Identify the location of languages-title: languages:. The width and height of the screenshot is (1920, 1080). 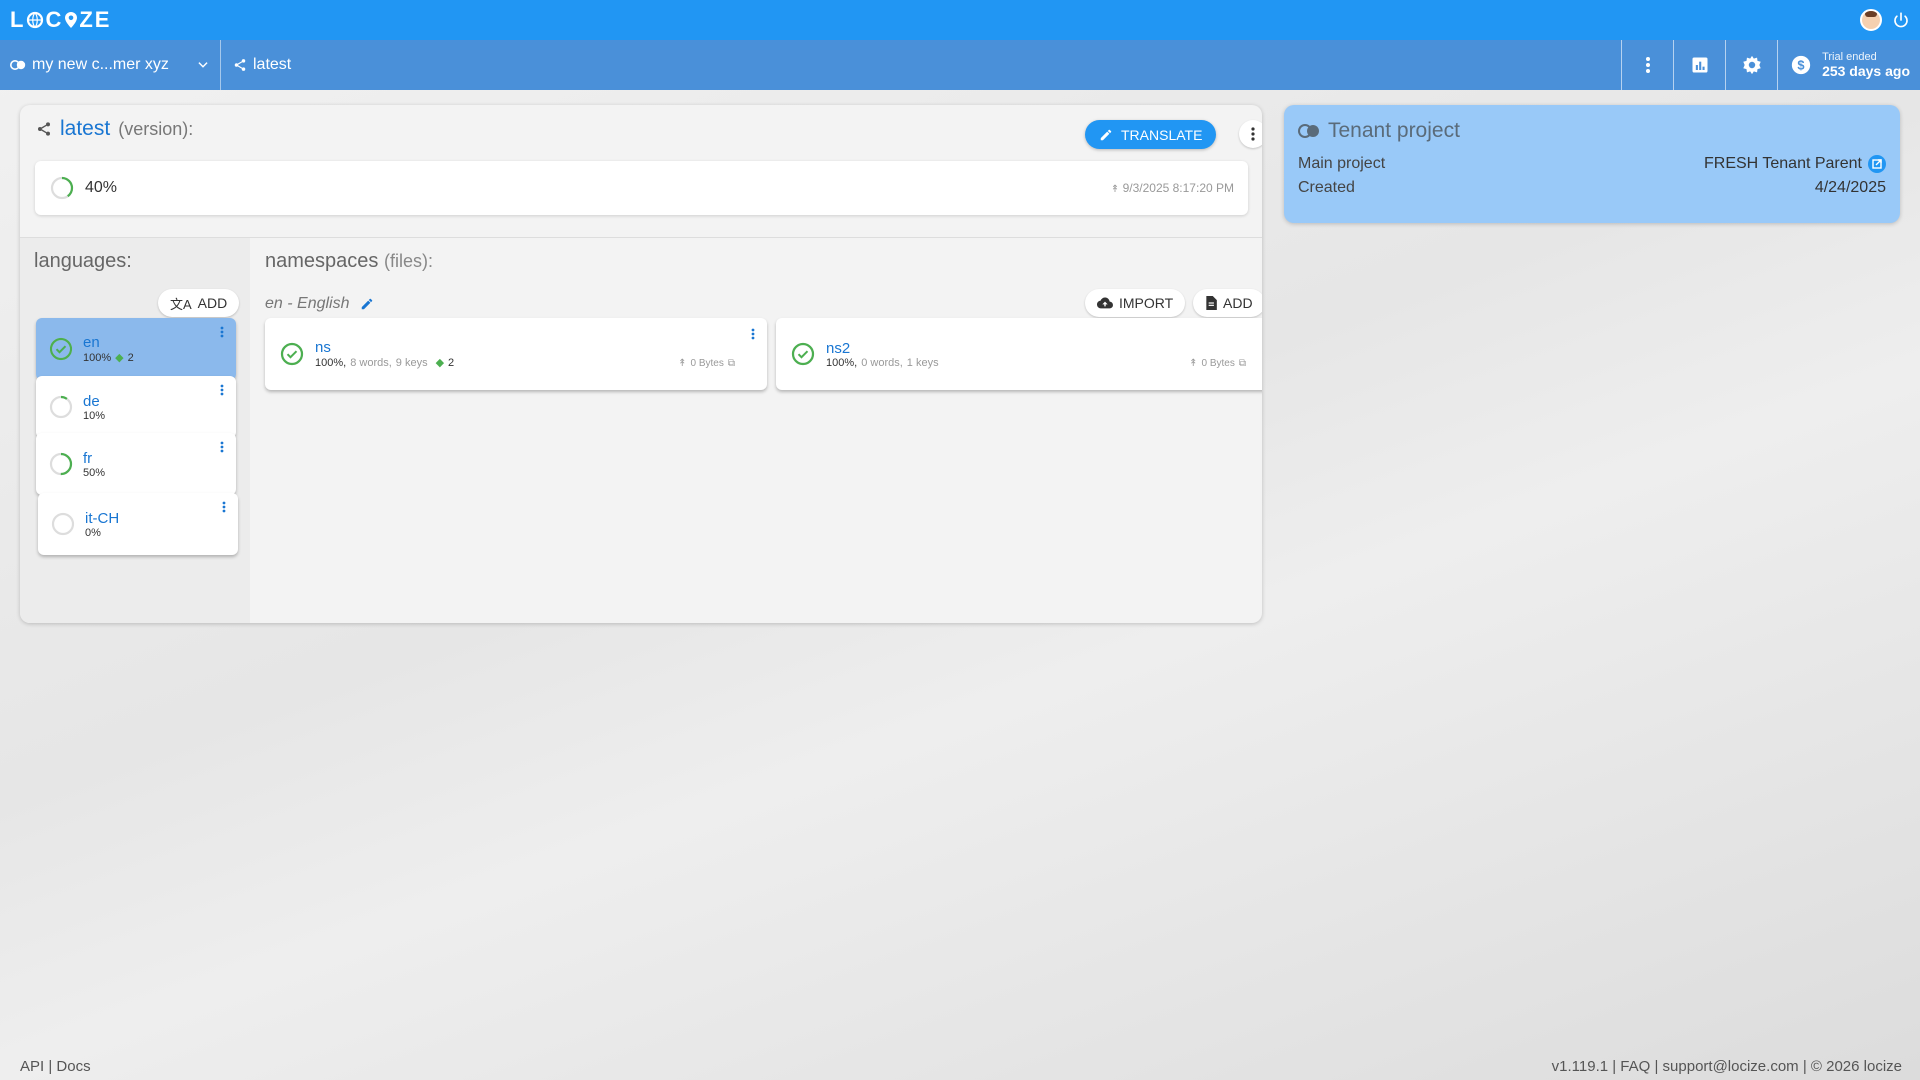
(83, 261).